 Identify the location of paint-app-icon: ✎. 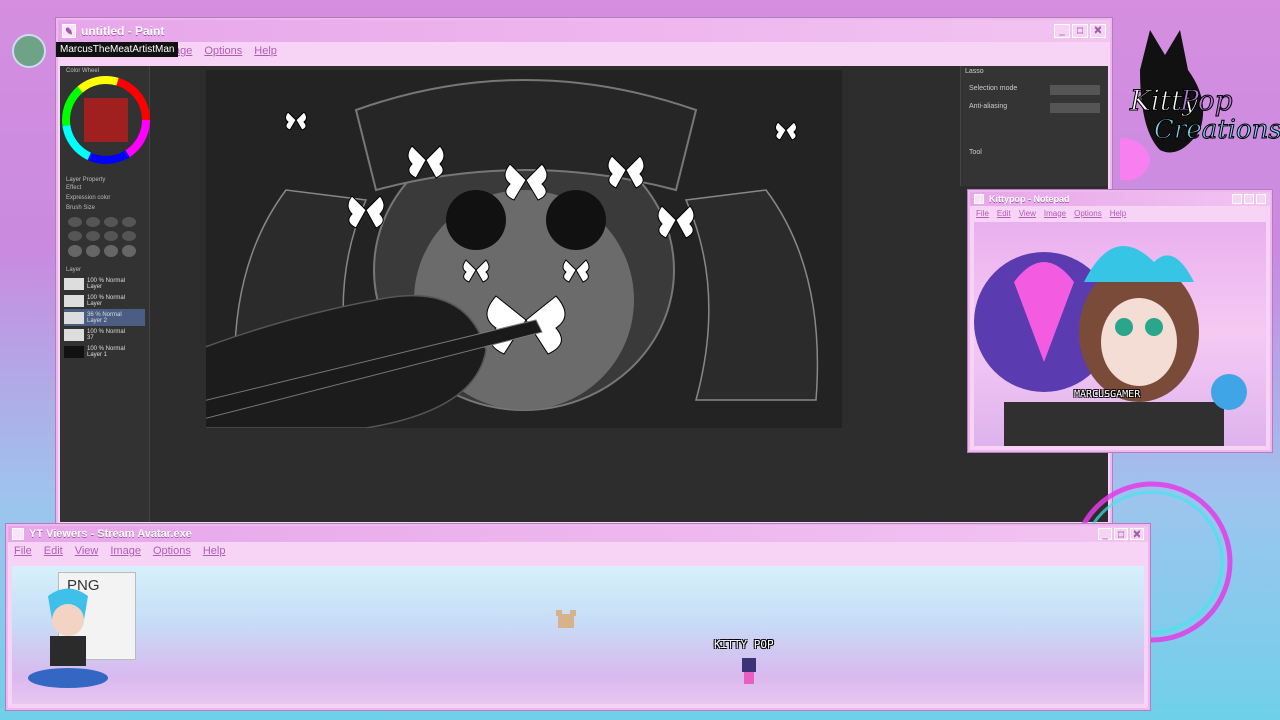
(69, 31).